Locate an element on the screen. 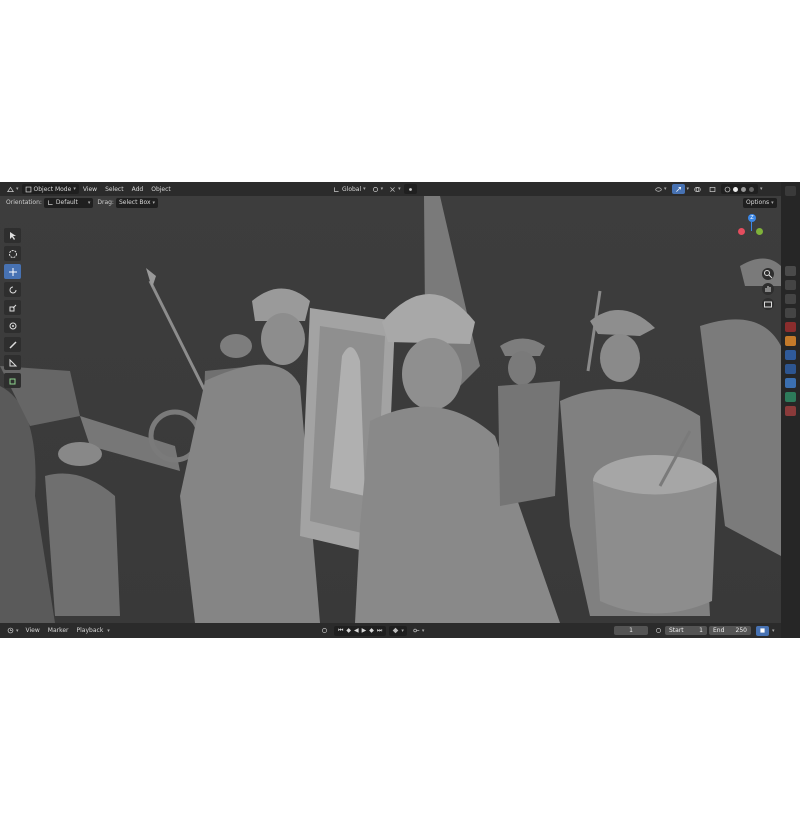 The height and width of the screenshot is (820, 800). current-frame-value: 1 is located at coordinates (631, 630).